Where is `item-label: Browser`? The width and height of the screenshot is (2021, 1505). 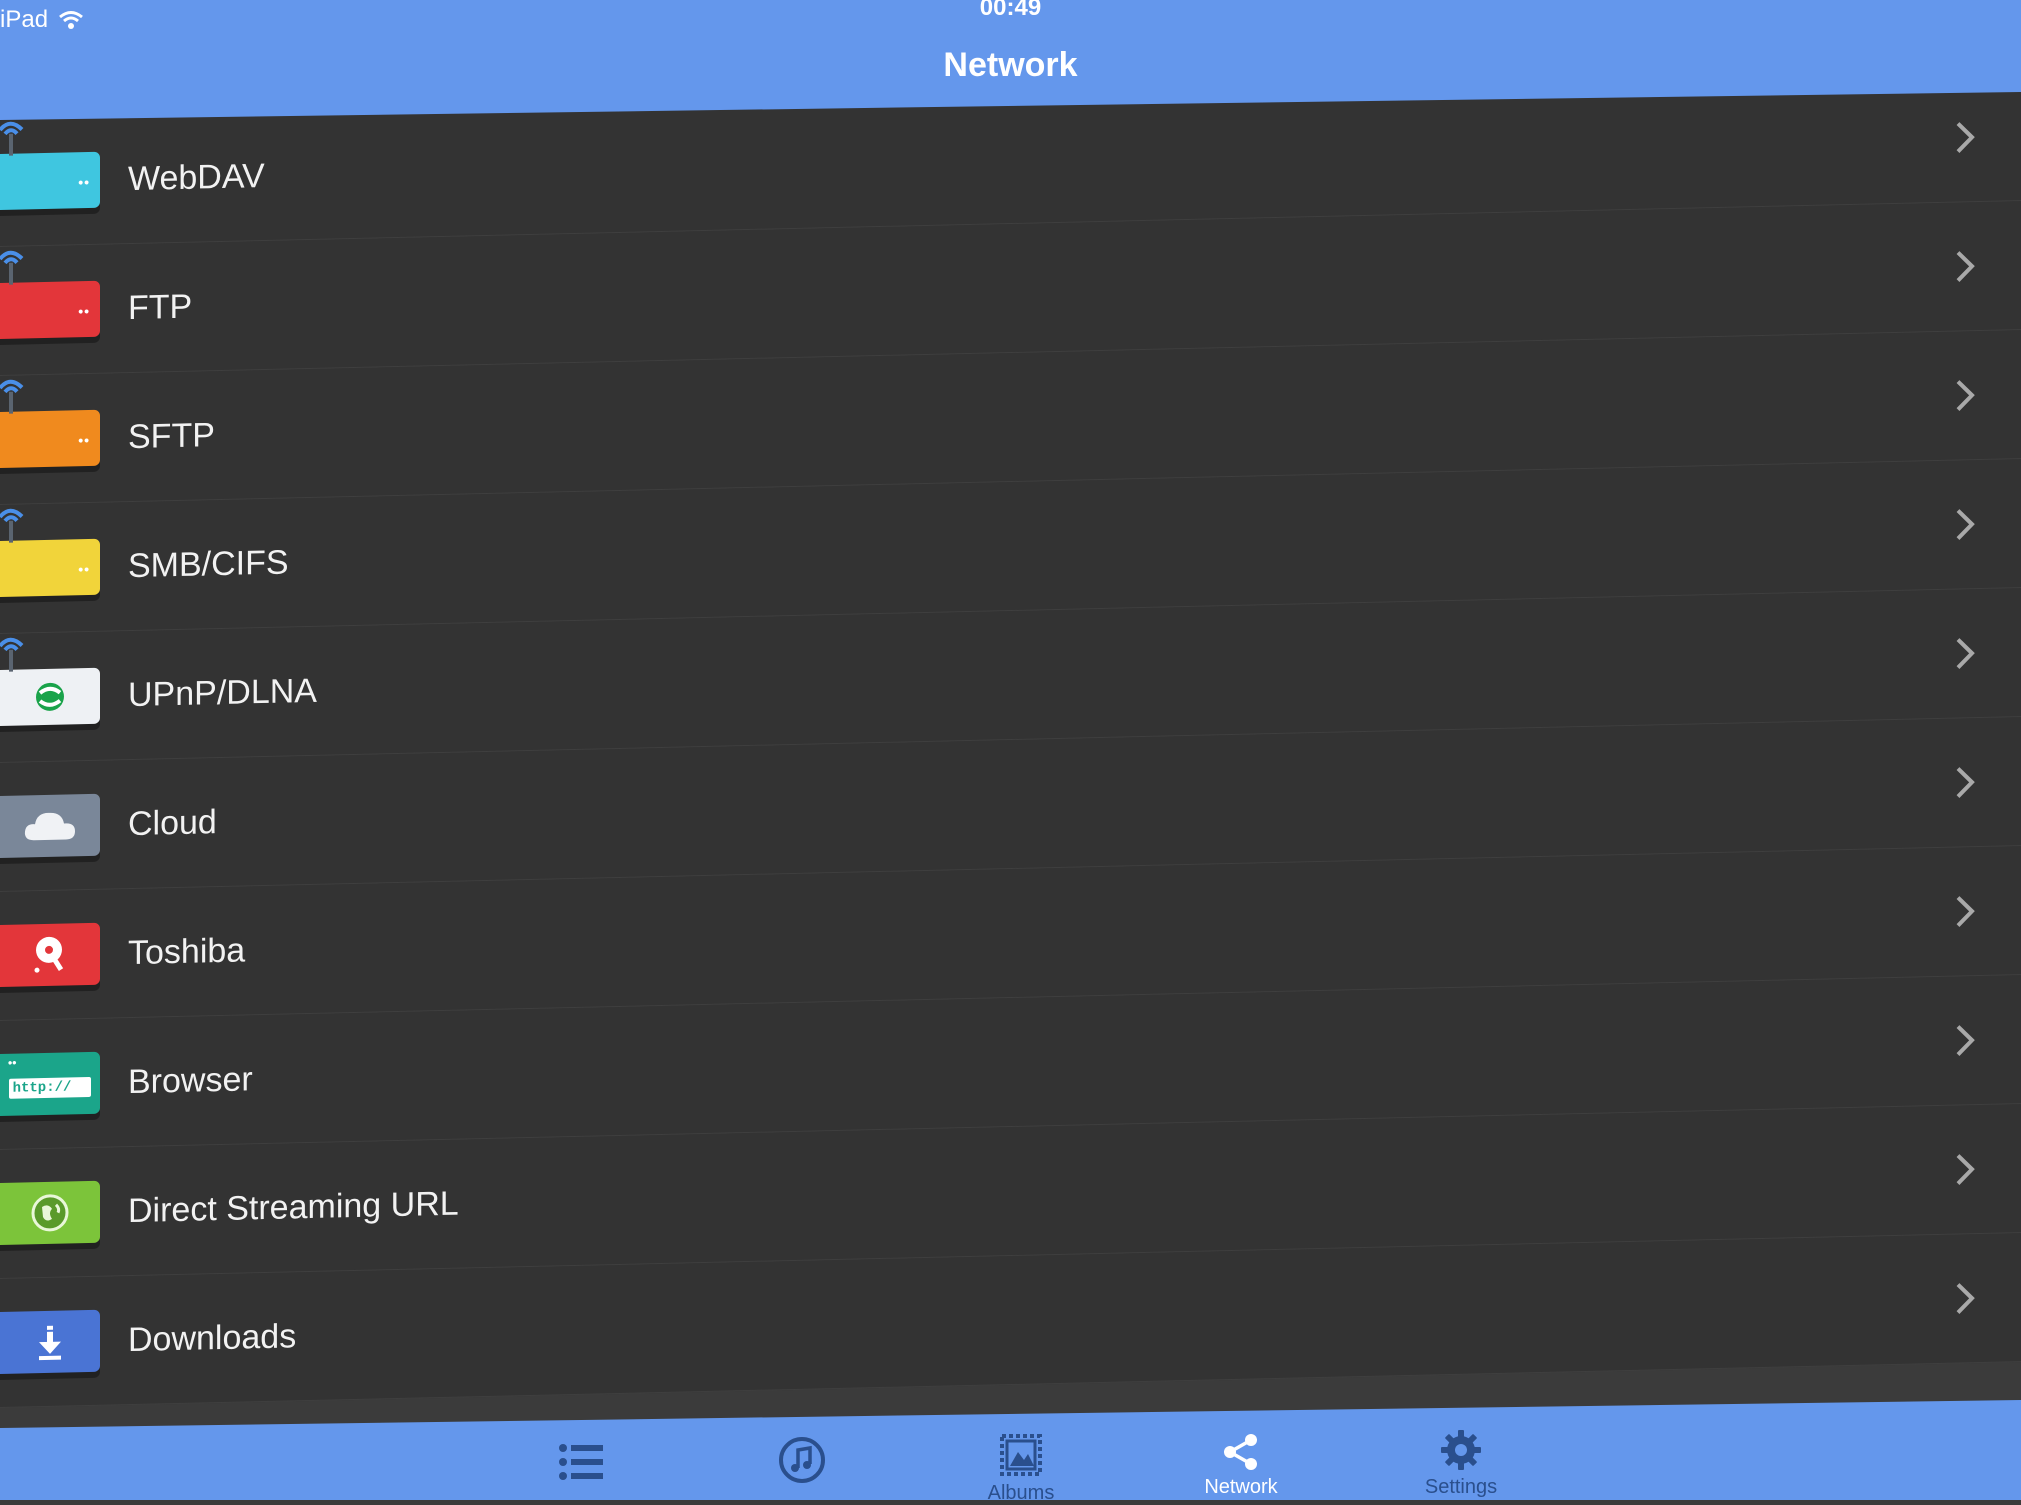 item-label: Browser is located at coordinates (190, 1080).